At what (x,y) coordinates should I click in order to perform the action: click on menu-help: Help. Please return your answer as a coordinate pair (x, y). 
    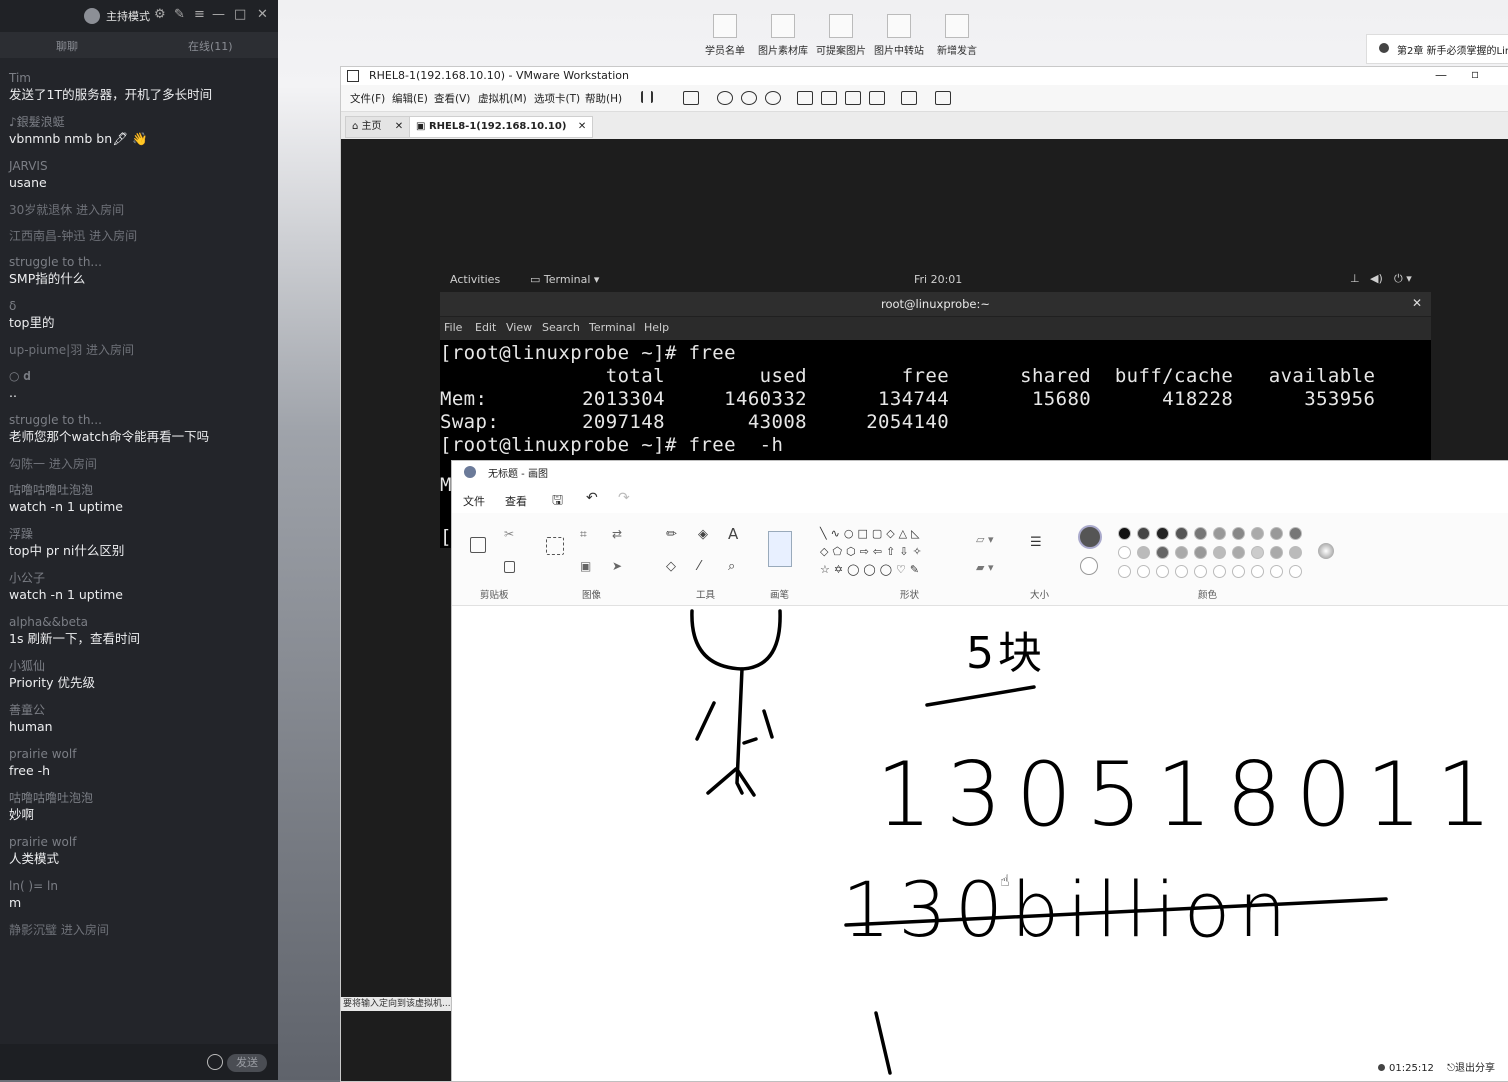
    Looking at the image, I should click on (656, 327).